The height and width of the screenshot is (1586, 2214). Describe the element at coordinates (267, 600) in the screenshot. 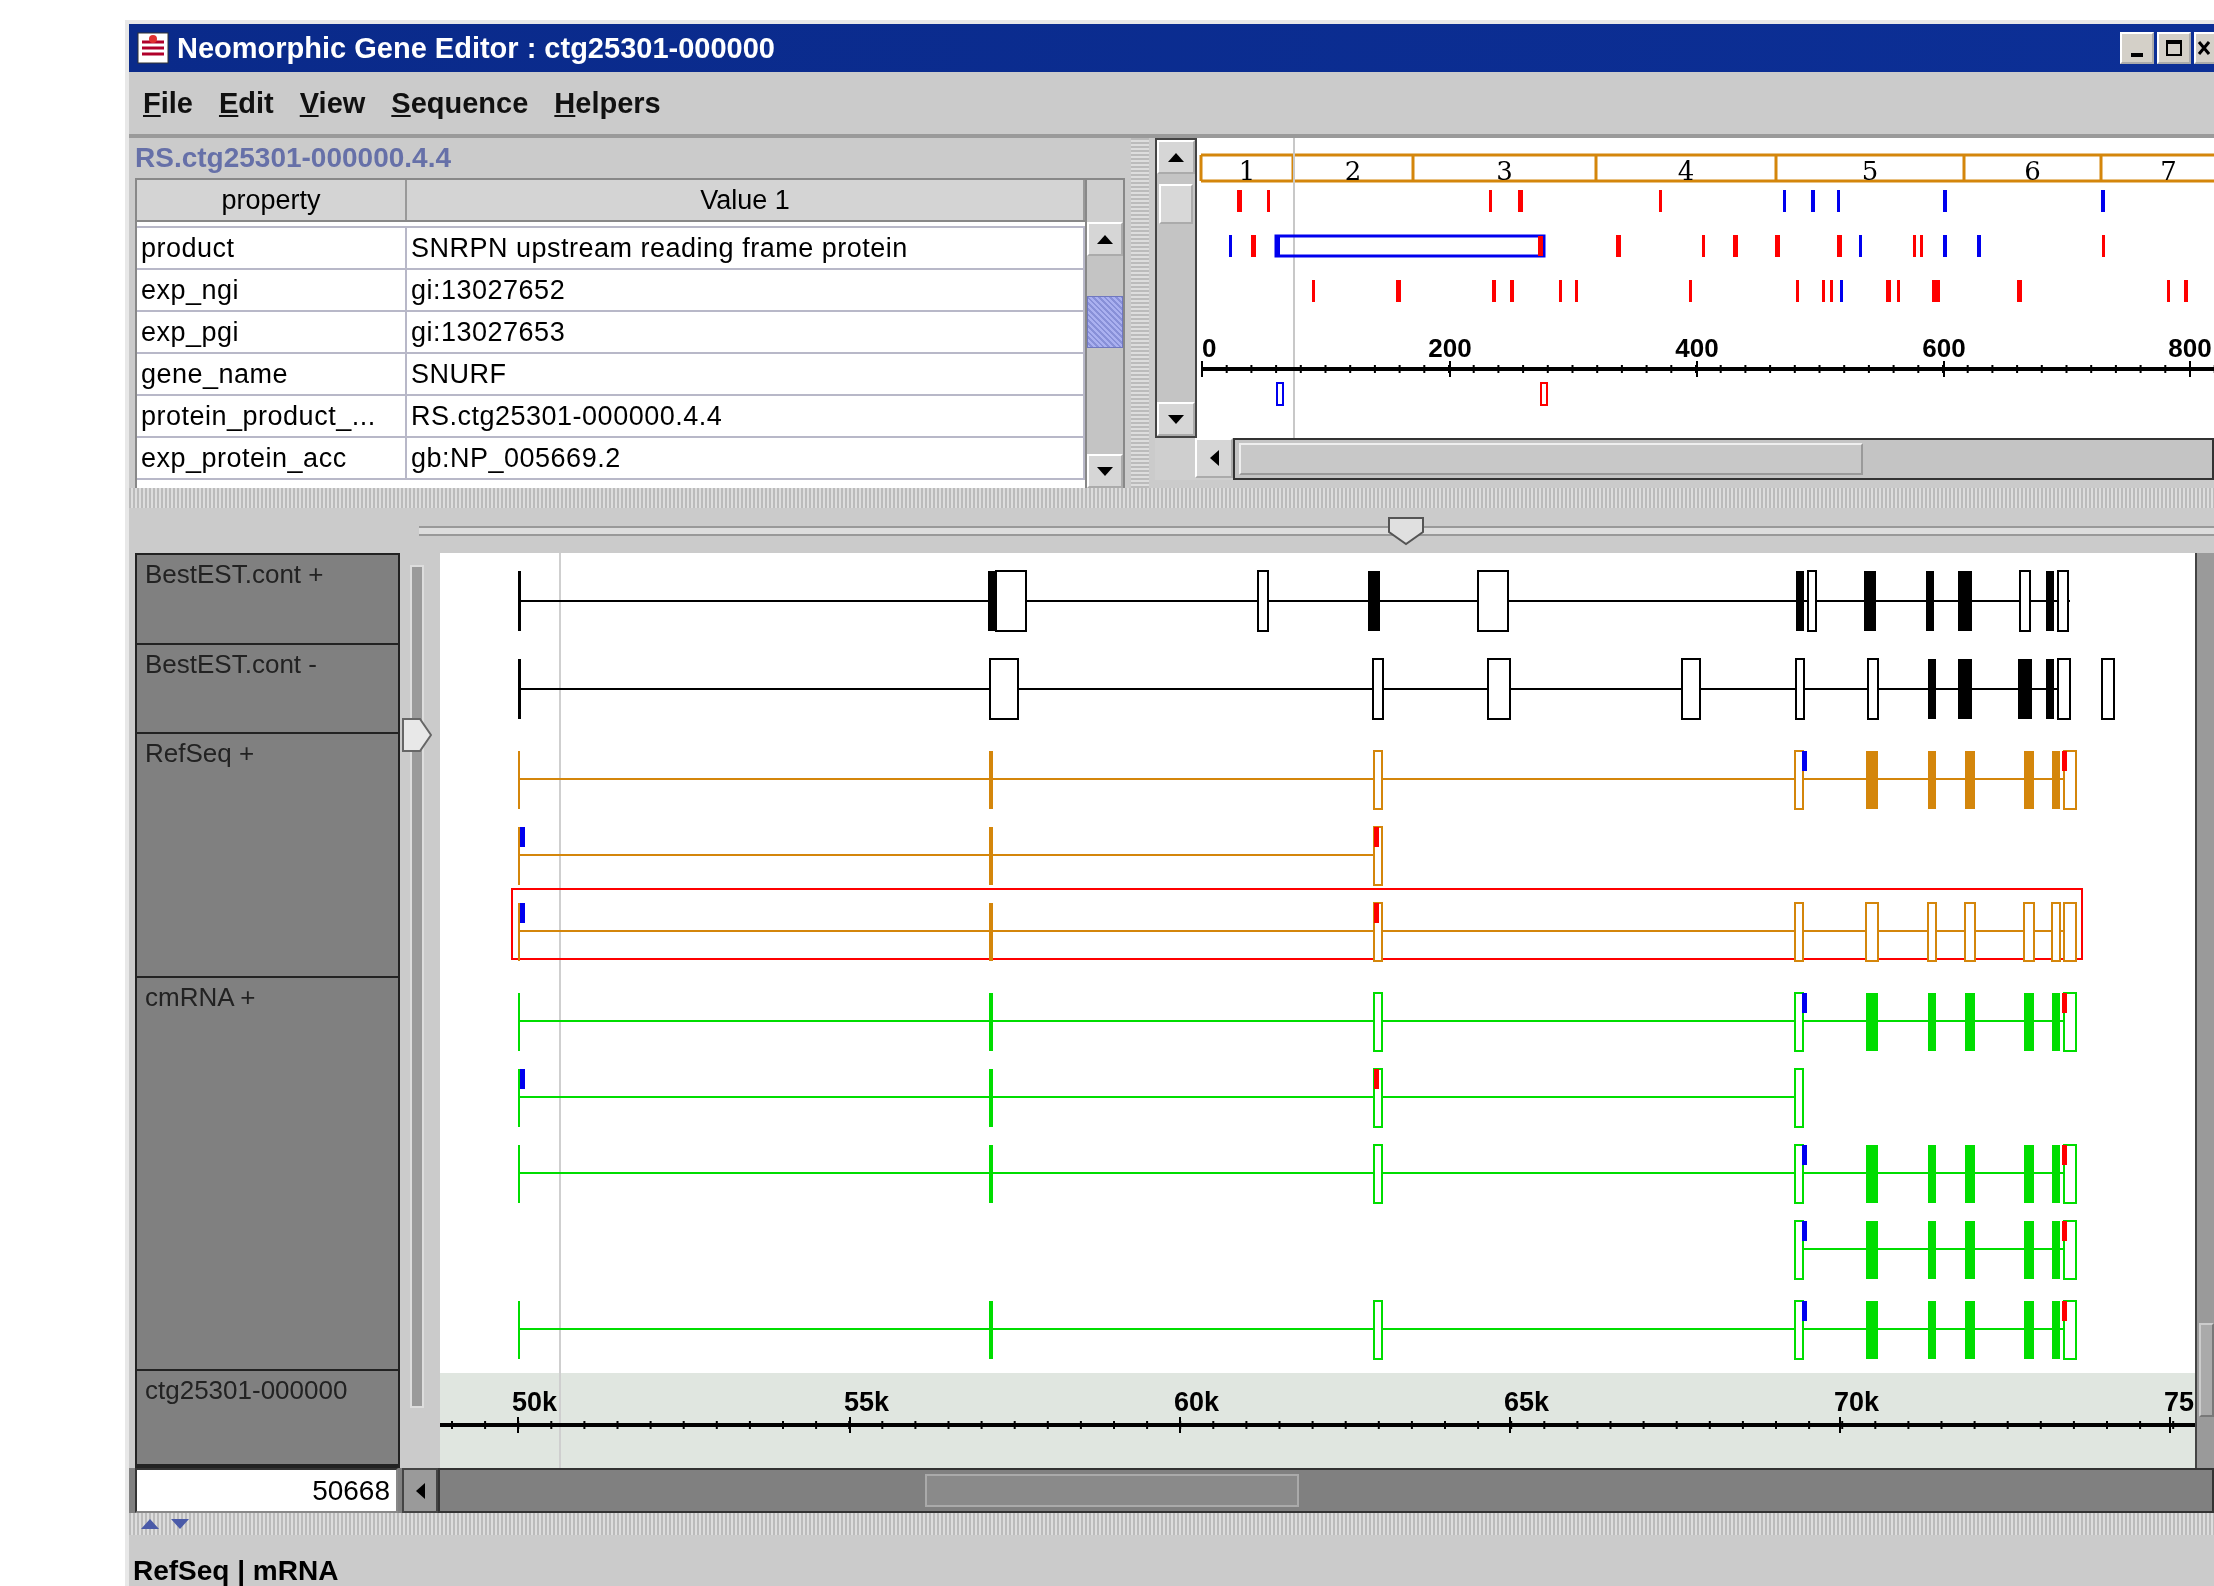

I see `track-label: BestEST.cont +` at that location.